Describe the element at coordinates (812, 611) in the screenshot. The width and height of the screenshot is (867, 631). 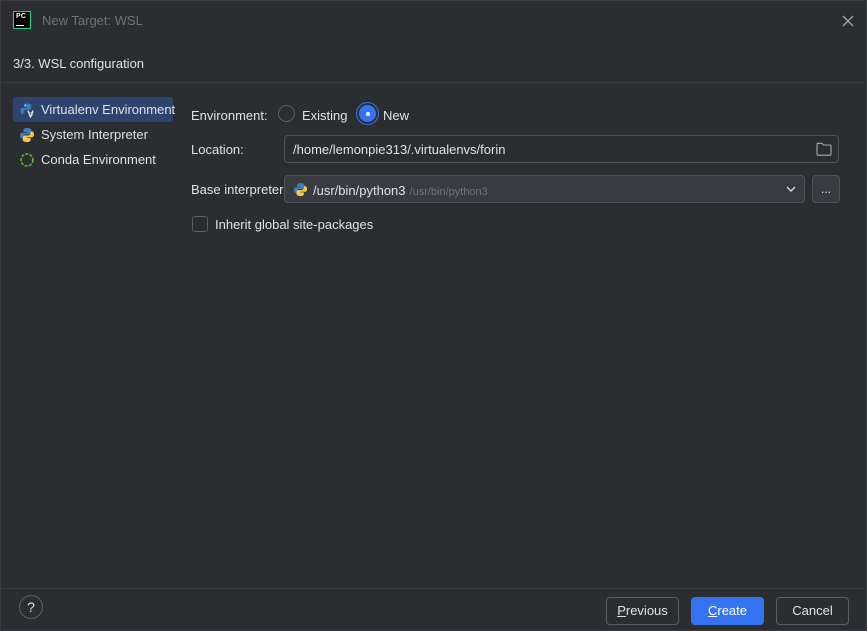
I see `cancel-button: Cancel` at that location.